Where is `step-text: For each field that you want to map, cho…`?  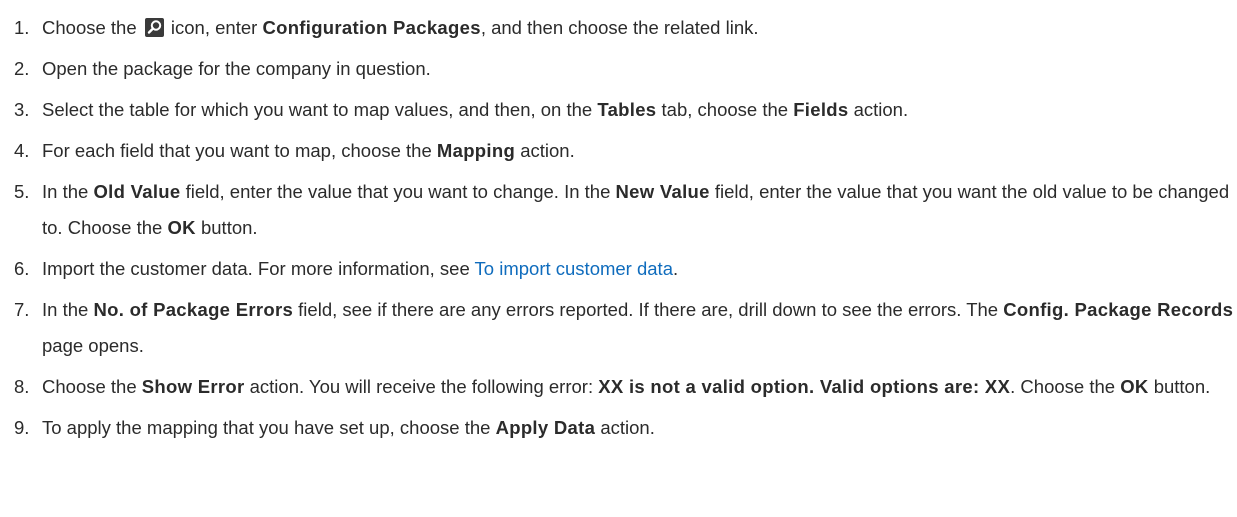
step-text: For each field that you want to map, cho… is located at coordinates (237, 150).